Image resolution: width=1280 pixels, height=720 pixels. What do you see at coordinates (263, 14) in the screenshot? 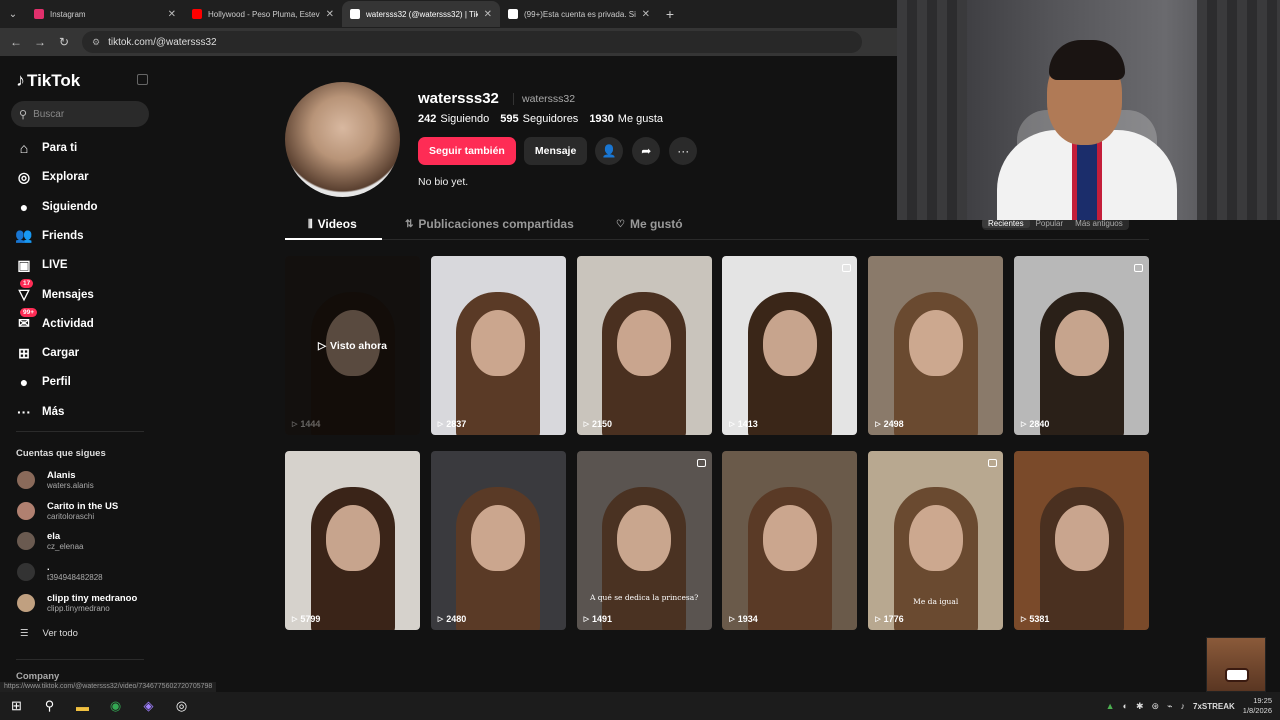
I see `browser-tab: Hollywood - Peso Pluma, Esteva ✕` at bounding box center [263, 14].